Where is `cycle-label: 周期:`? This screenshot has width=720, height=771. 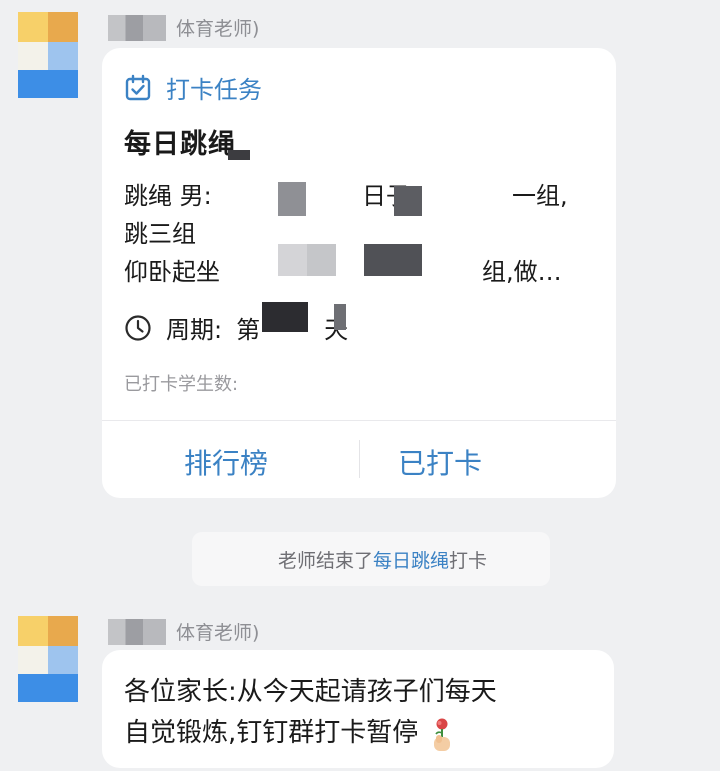 cycle-label: 周期: is located at coordinates (194, 330).